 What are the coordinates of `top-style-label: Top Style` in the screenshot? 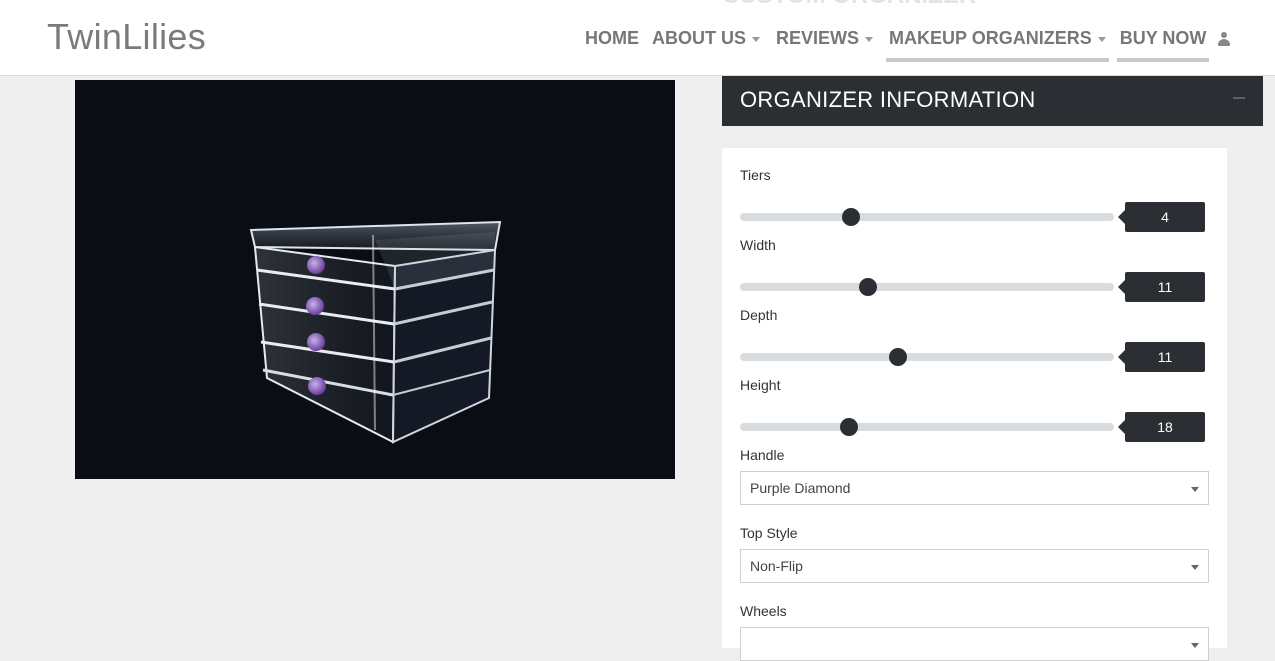 It's located at (769, 533).